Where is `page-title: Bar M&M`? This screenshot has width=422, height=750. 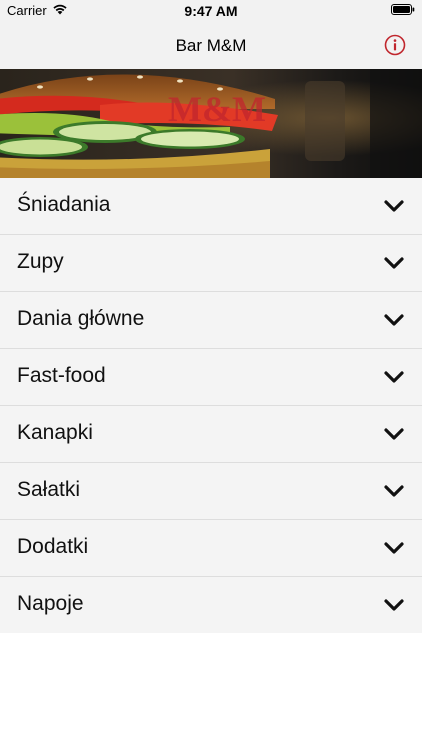 page-title: Bar M&M is located at coordinates (211, 45).